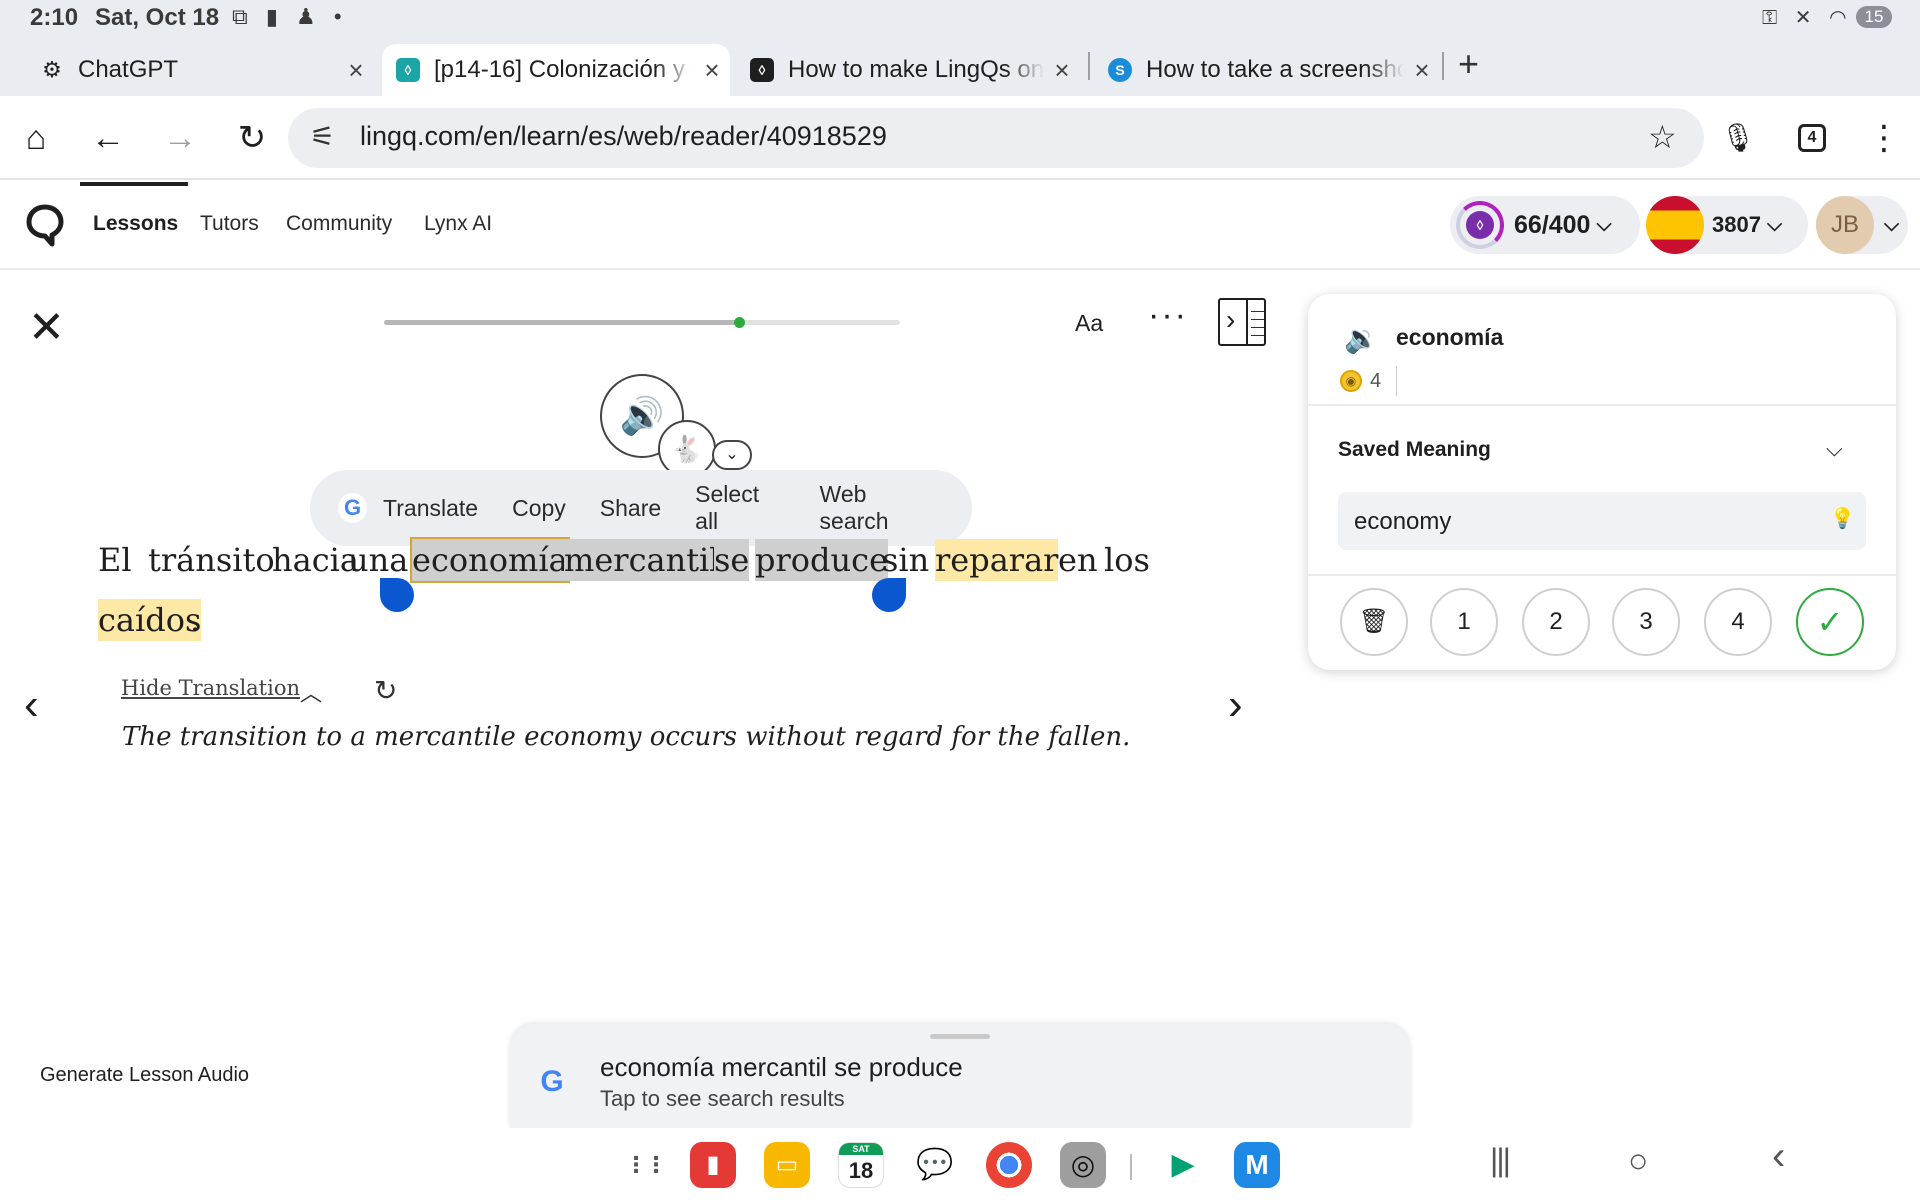 The height and width of the screenshot is (1200, 1920). What do you see at coordinates (45, 226) in the screenshot?
I see `lingq-logo-icon` at bounding box center [45, 226].